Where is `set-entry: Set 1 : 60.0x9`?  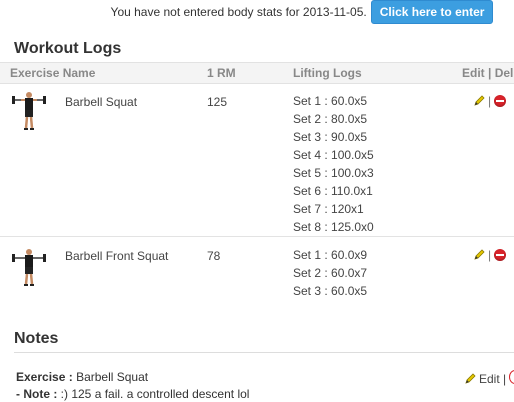
set-entry: Set 1 : 60.0x9 is located at coordinates (330, 255).